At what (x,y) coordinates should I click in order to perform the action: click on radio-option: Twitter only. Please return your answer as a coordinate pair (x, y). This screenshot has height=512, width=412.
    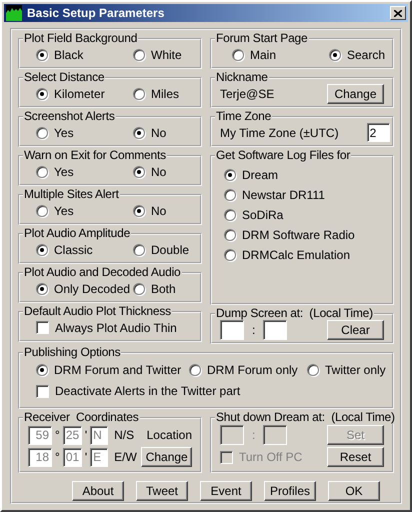
    Looking at the image, I should click on (346, 370).